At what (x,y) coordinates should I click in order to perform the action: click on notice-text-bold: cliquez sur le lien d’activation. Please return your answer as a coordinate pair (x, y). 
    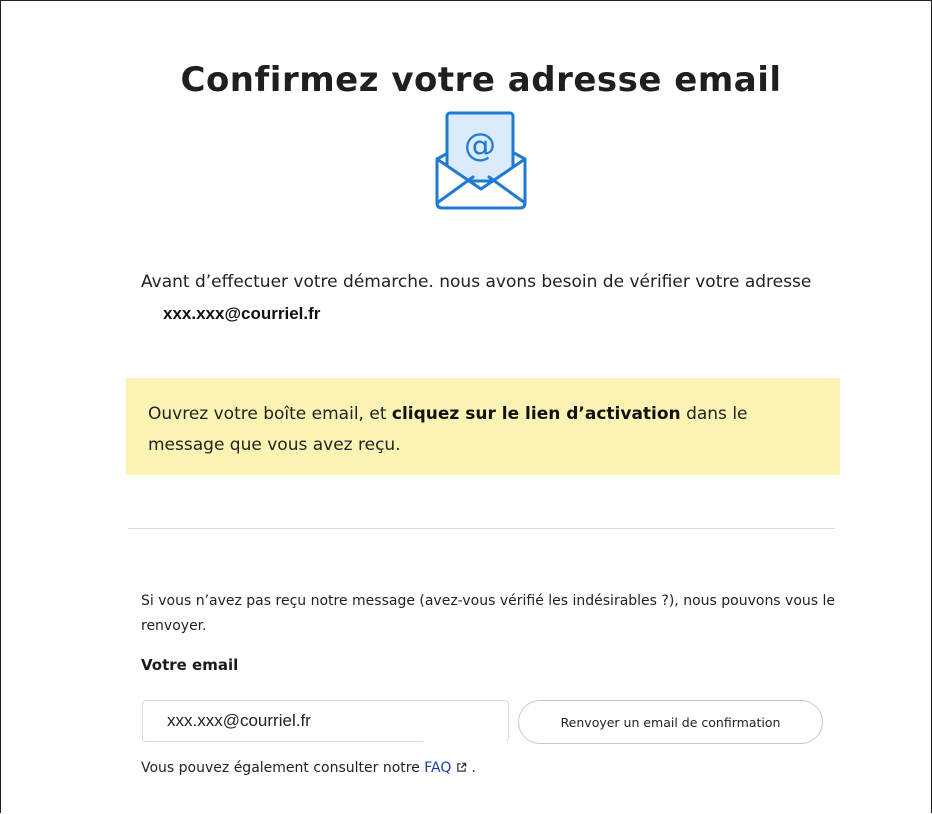
    Looking at the image, I should click on (536, 414).